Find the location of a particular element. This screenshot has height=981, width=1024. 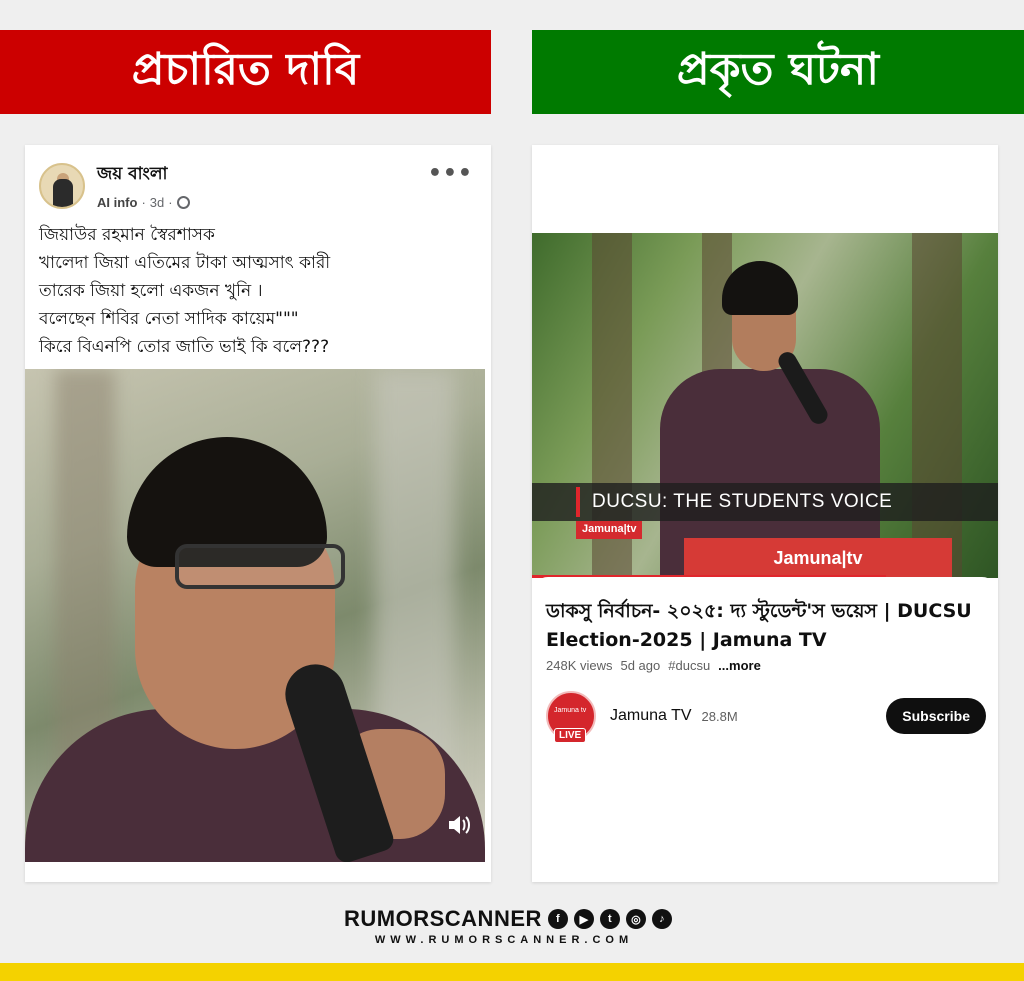

globe-icon is located at coordinates (183, 202).